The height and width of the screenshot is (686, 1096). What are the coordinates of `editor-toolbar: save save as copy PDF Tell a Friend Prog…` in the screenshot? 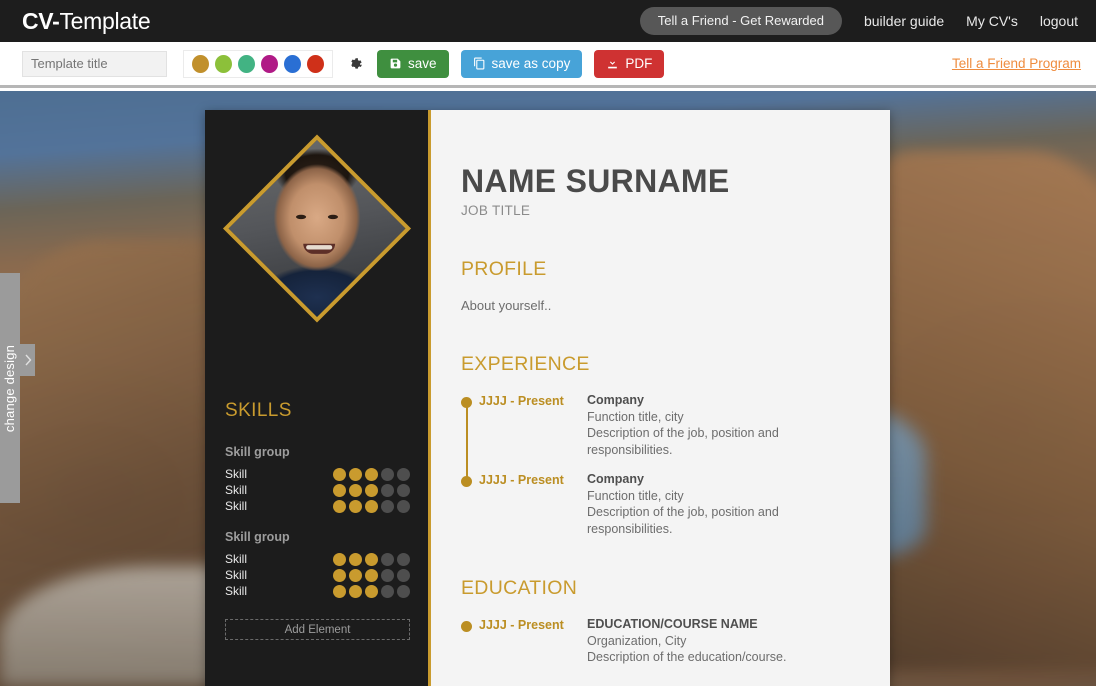 It's located at (548, 65).